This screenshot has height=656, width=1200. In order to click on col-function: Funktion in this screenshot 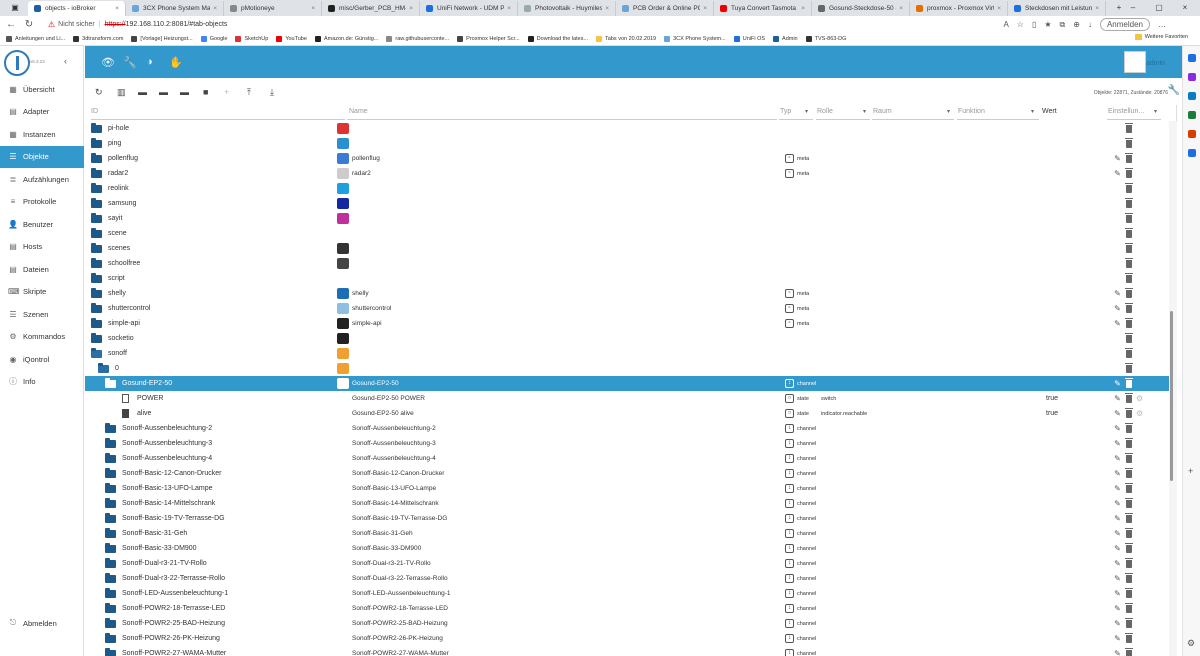, I will do `click(971, 111)`.